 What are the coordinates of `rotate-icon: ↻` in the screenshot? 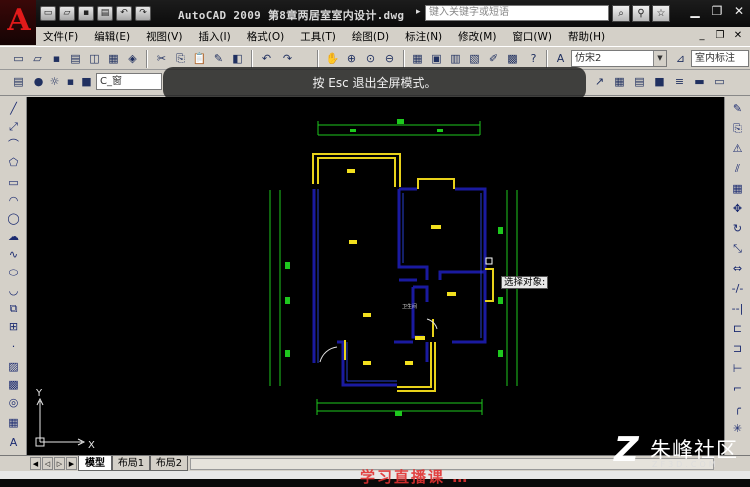 It's located at (737, 228).